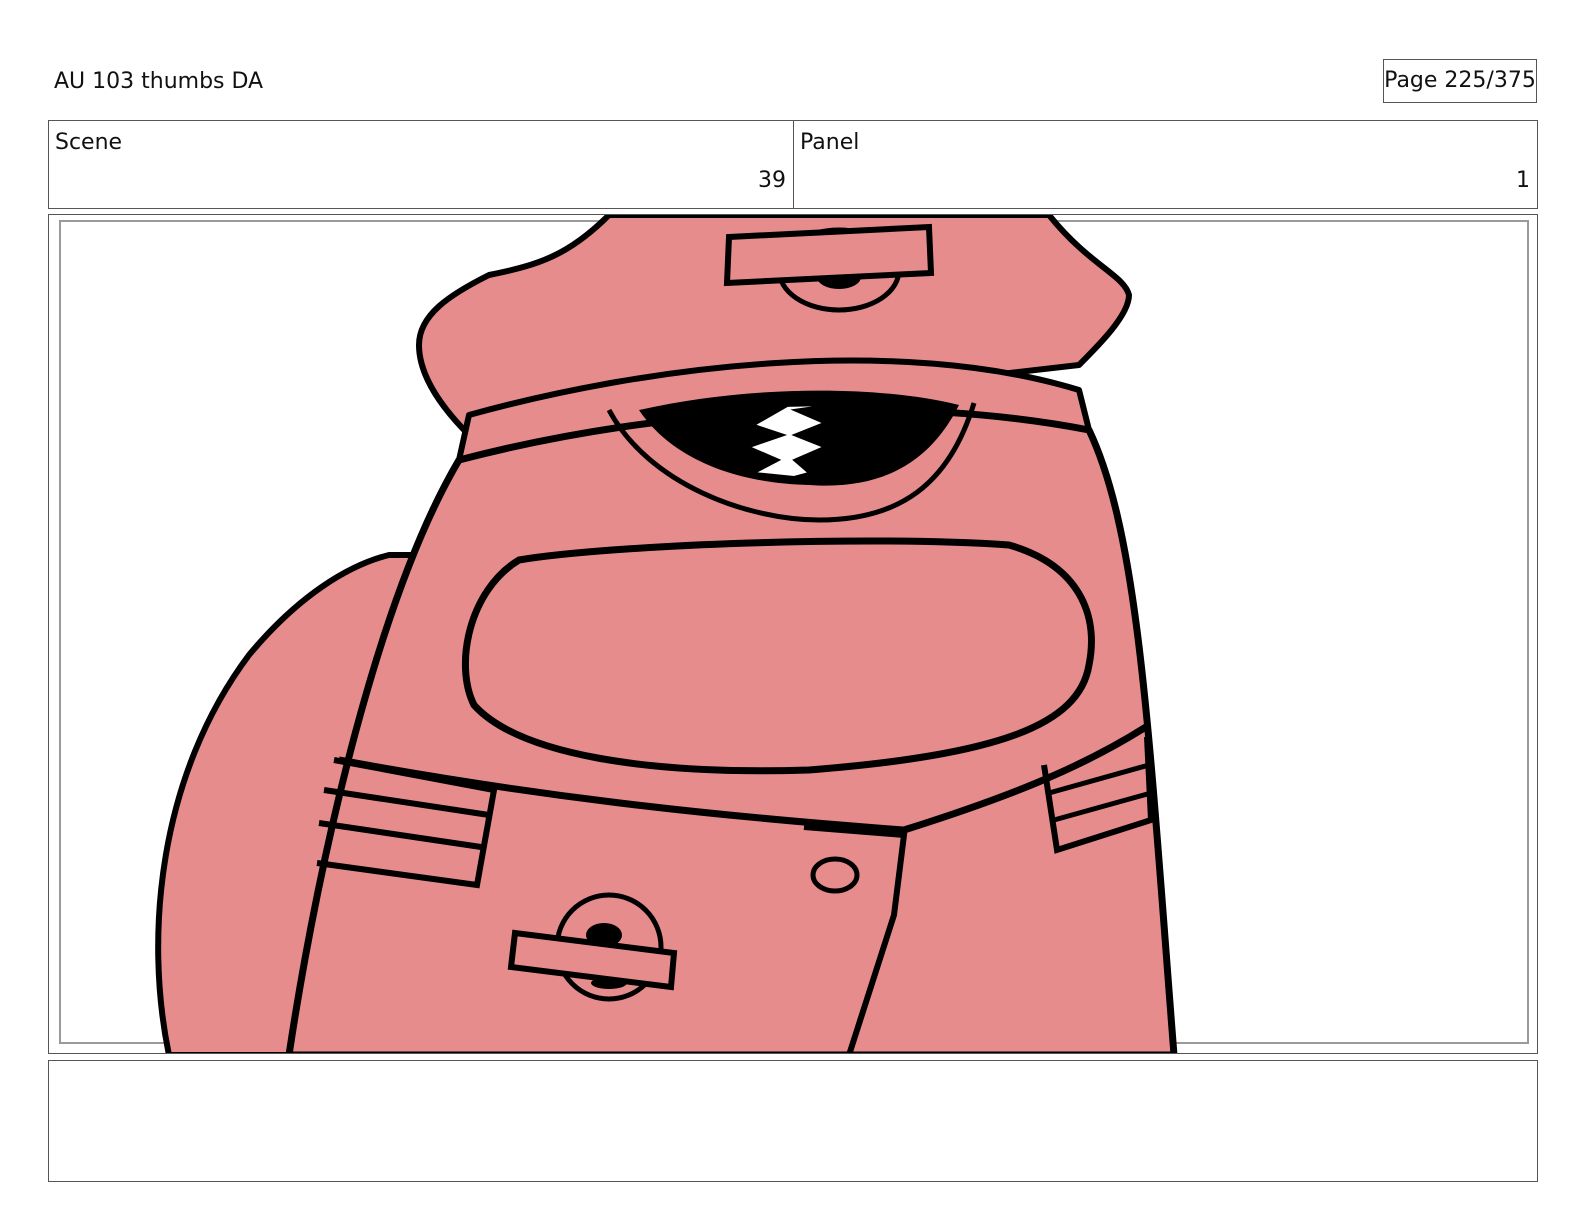 This screenshot has height=1224, width=1584. I want to click on page-indicator: Page 225/375, so click(1460, 81).